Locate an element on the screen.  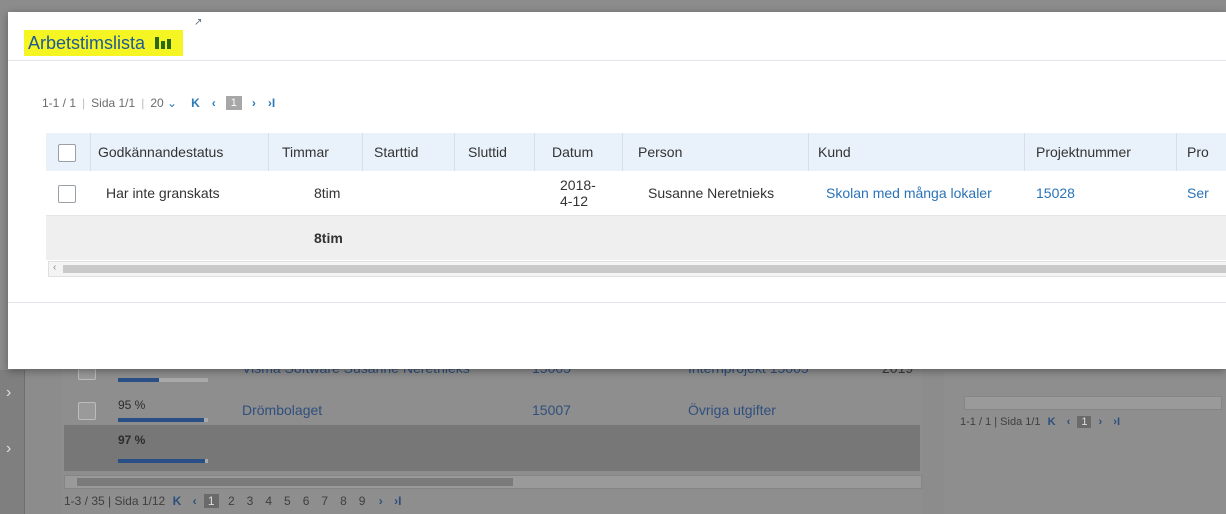
side-horizontal-scrollbar is located at coordinates (1093, 403).